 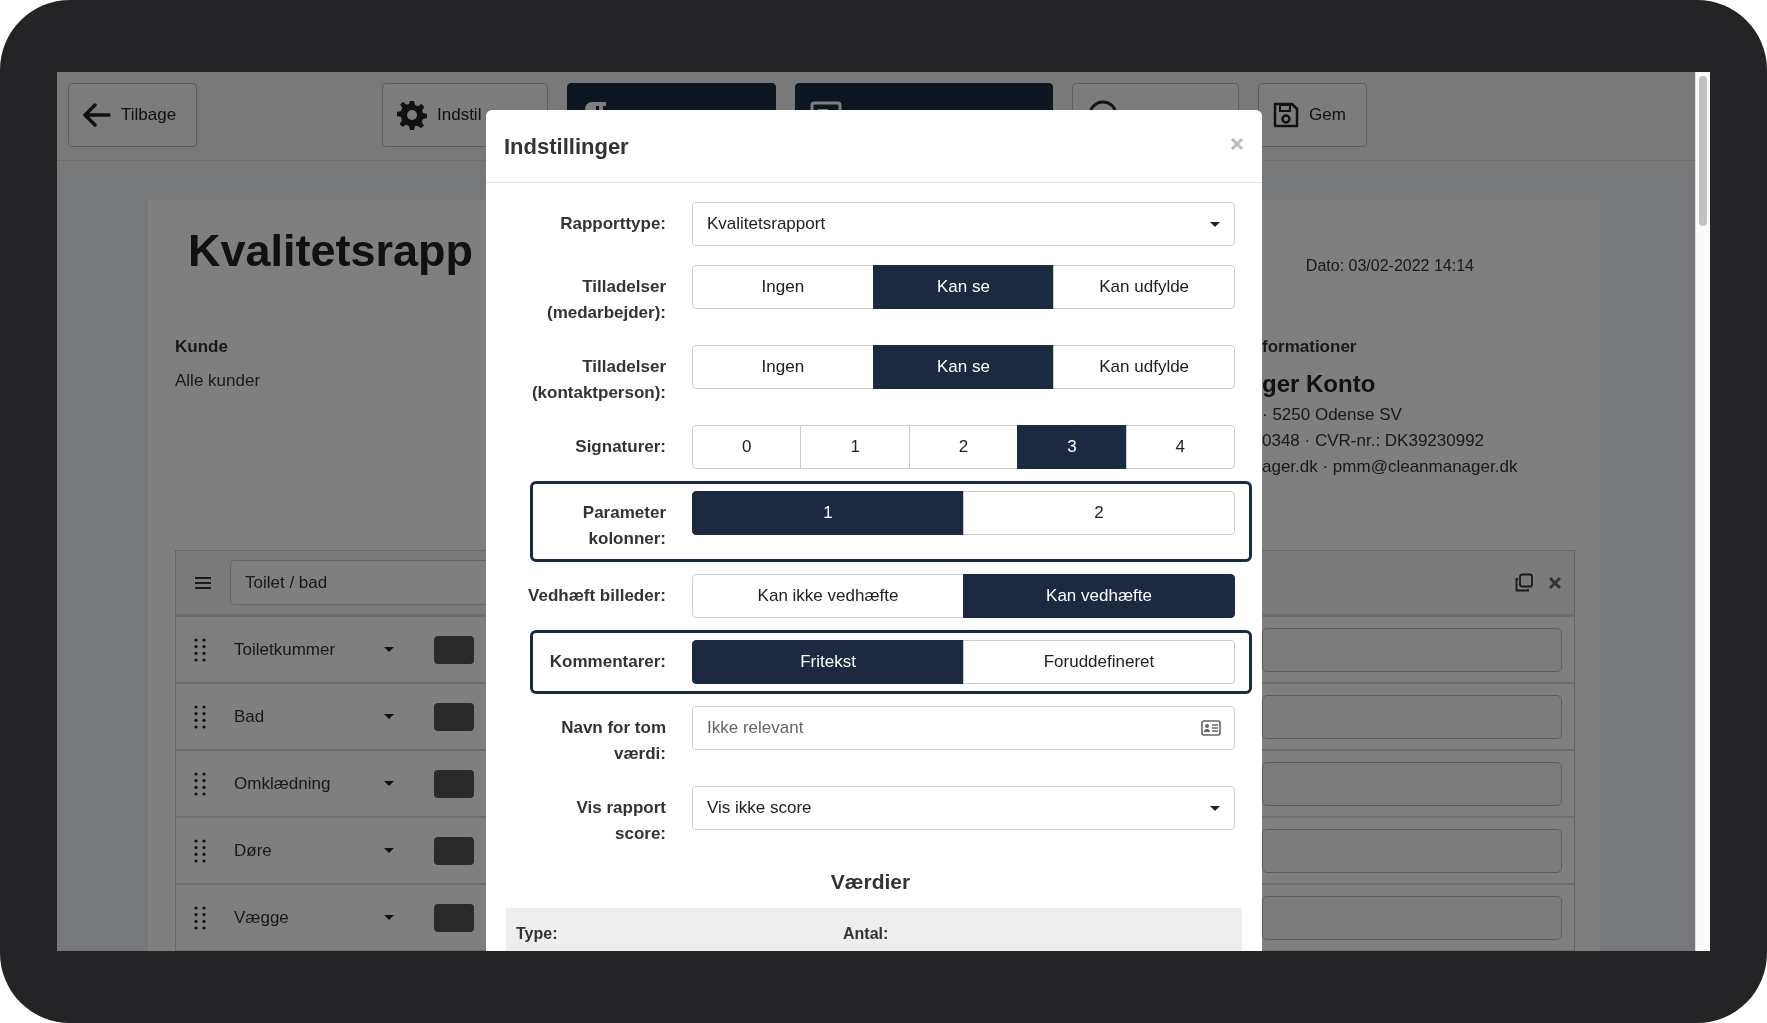 What do you see at coordinates (1374, 440) in the screenshot?
I see `company-info: 0348 · CVR-nr.: DK39230992` at bounding box center [1374, 440].